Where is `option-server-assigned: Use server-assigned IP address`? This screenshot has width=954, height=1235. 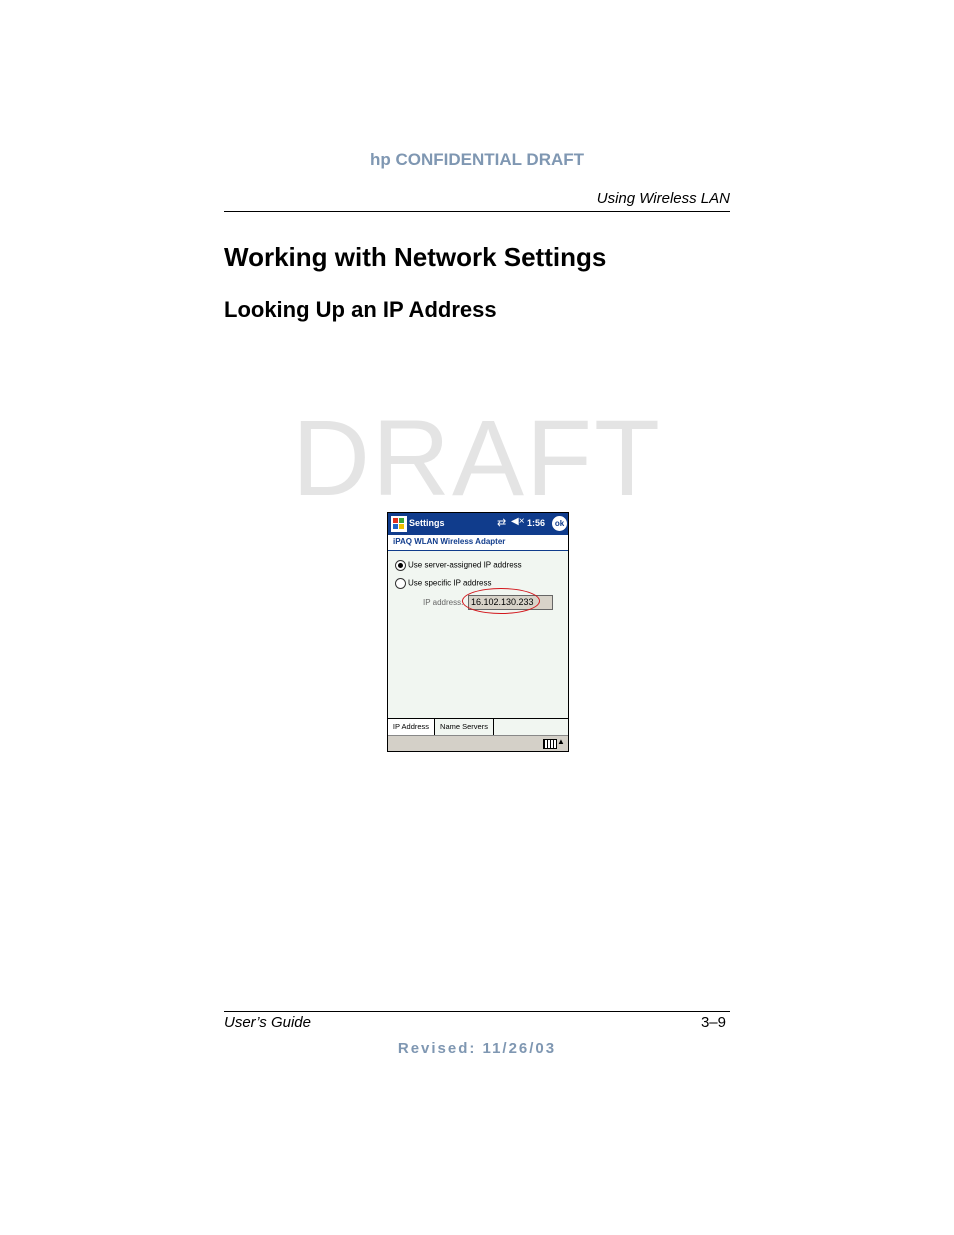 option-server-assigned: Use server-assigned IP address is located at coordinates (458, 565).